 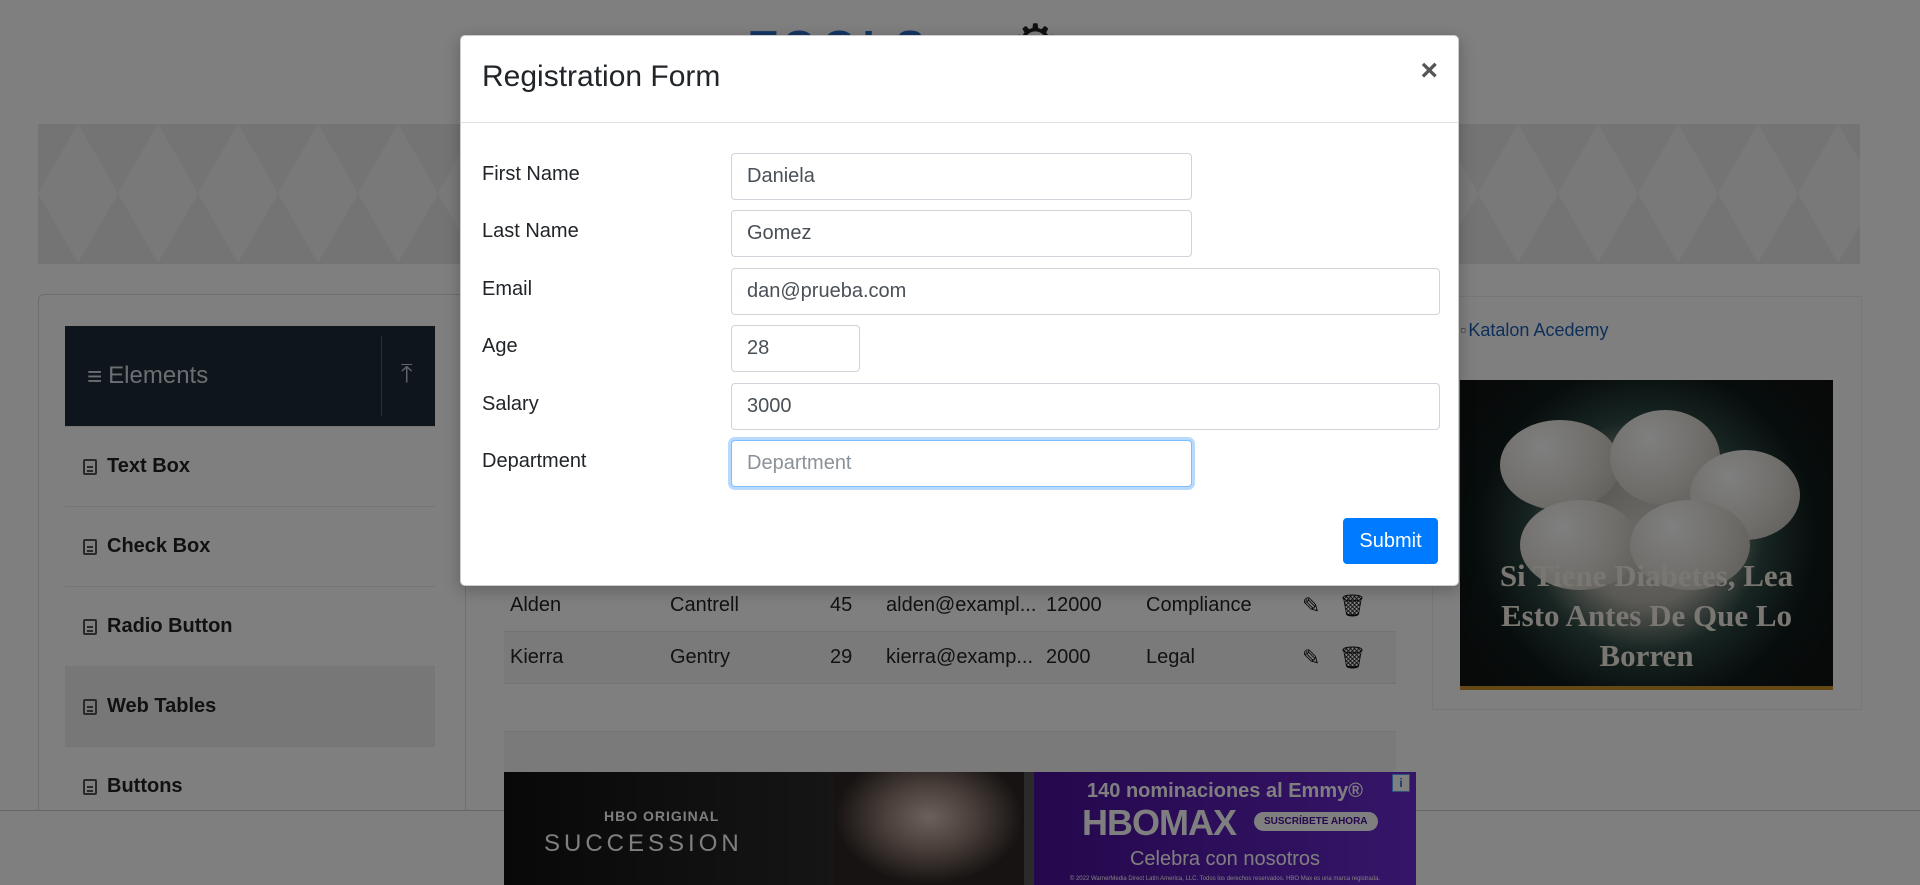 What do you see at coordinates (1085, 406) in the screenshot?
I see `salary-input` at bounding box center [1085, 406].